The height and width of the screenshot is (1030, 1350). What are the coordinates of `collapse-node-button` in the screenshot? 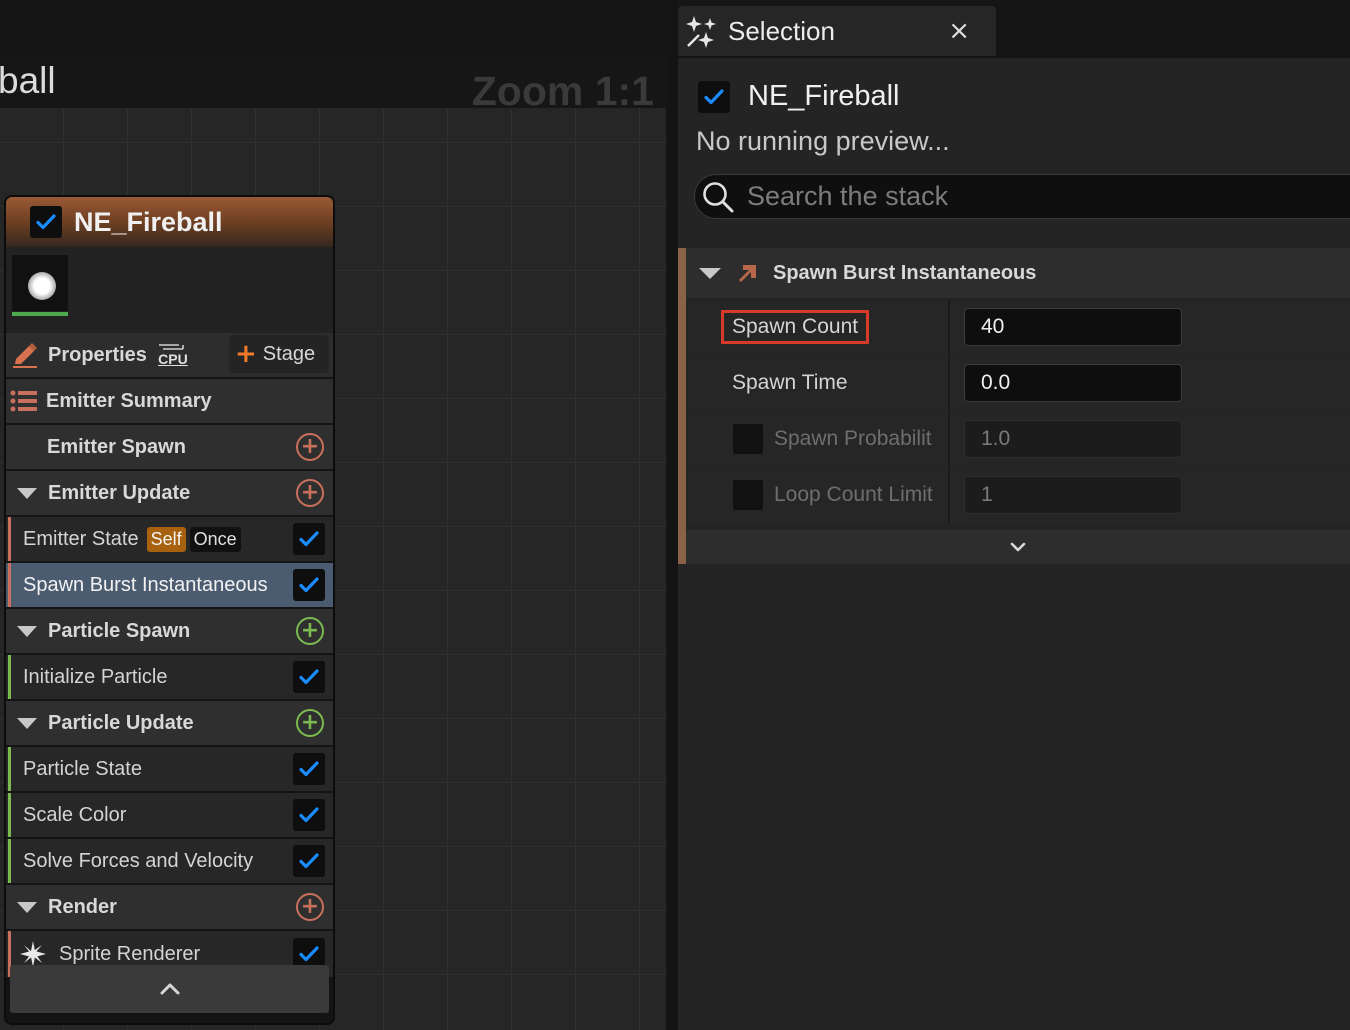 It's located at (169, 989).